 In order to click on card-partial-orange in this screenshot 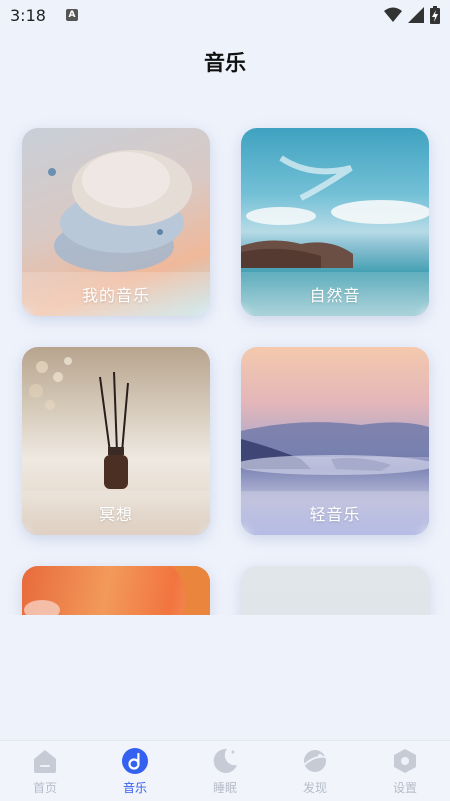, I will do `click(116, 590)`.